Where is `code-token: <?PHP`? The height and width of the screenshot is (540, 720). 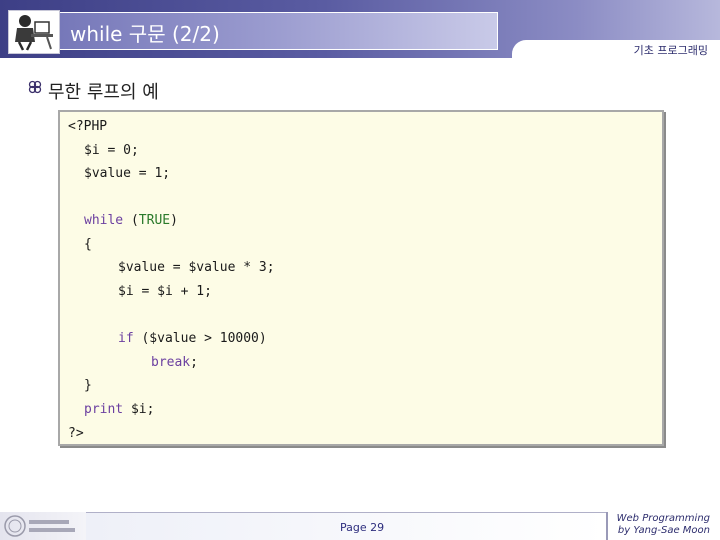
code-token: <?PHP is located at coordinates (88, 126).